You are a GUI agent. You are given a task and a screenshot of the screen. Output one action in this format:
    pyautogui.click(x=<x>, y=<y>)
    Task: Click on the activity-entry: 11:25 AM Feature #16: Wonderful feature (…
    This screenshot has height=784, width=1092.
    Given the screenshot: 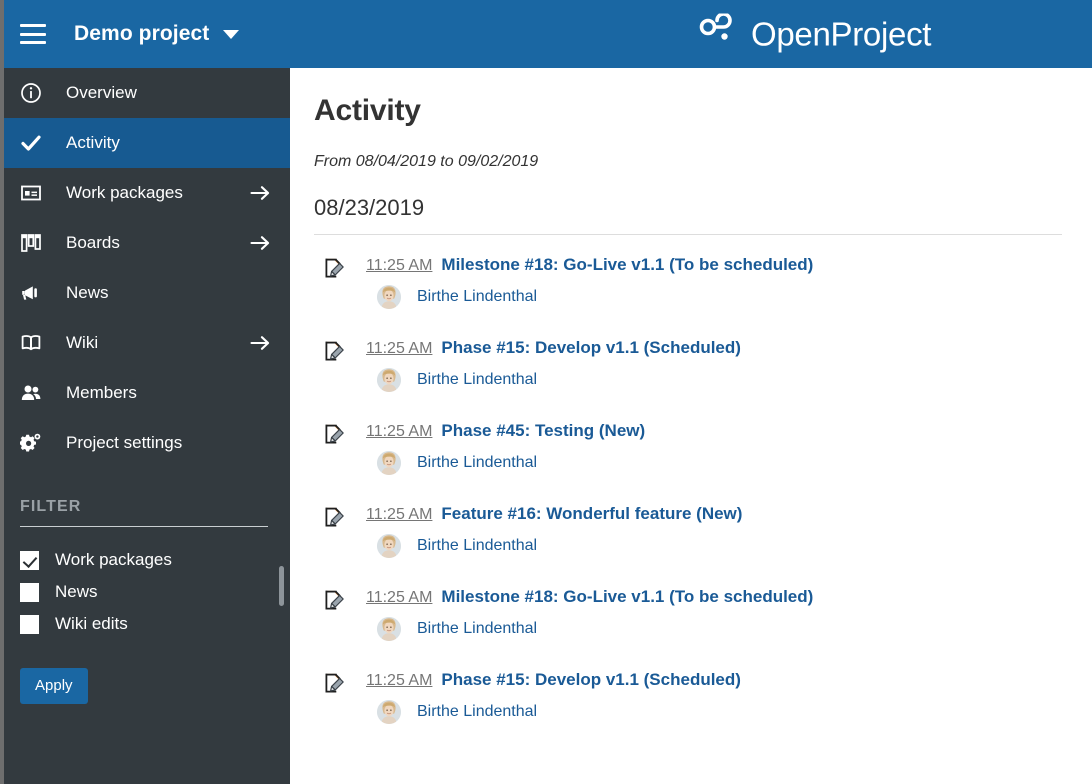 What is the action you would take?
    pyautogui.click(x=688, y=531)
    